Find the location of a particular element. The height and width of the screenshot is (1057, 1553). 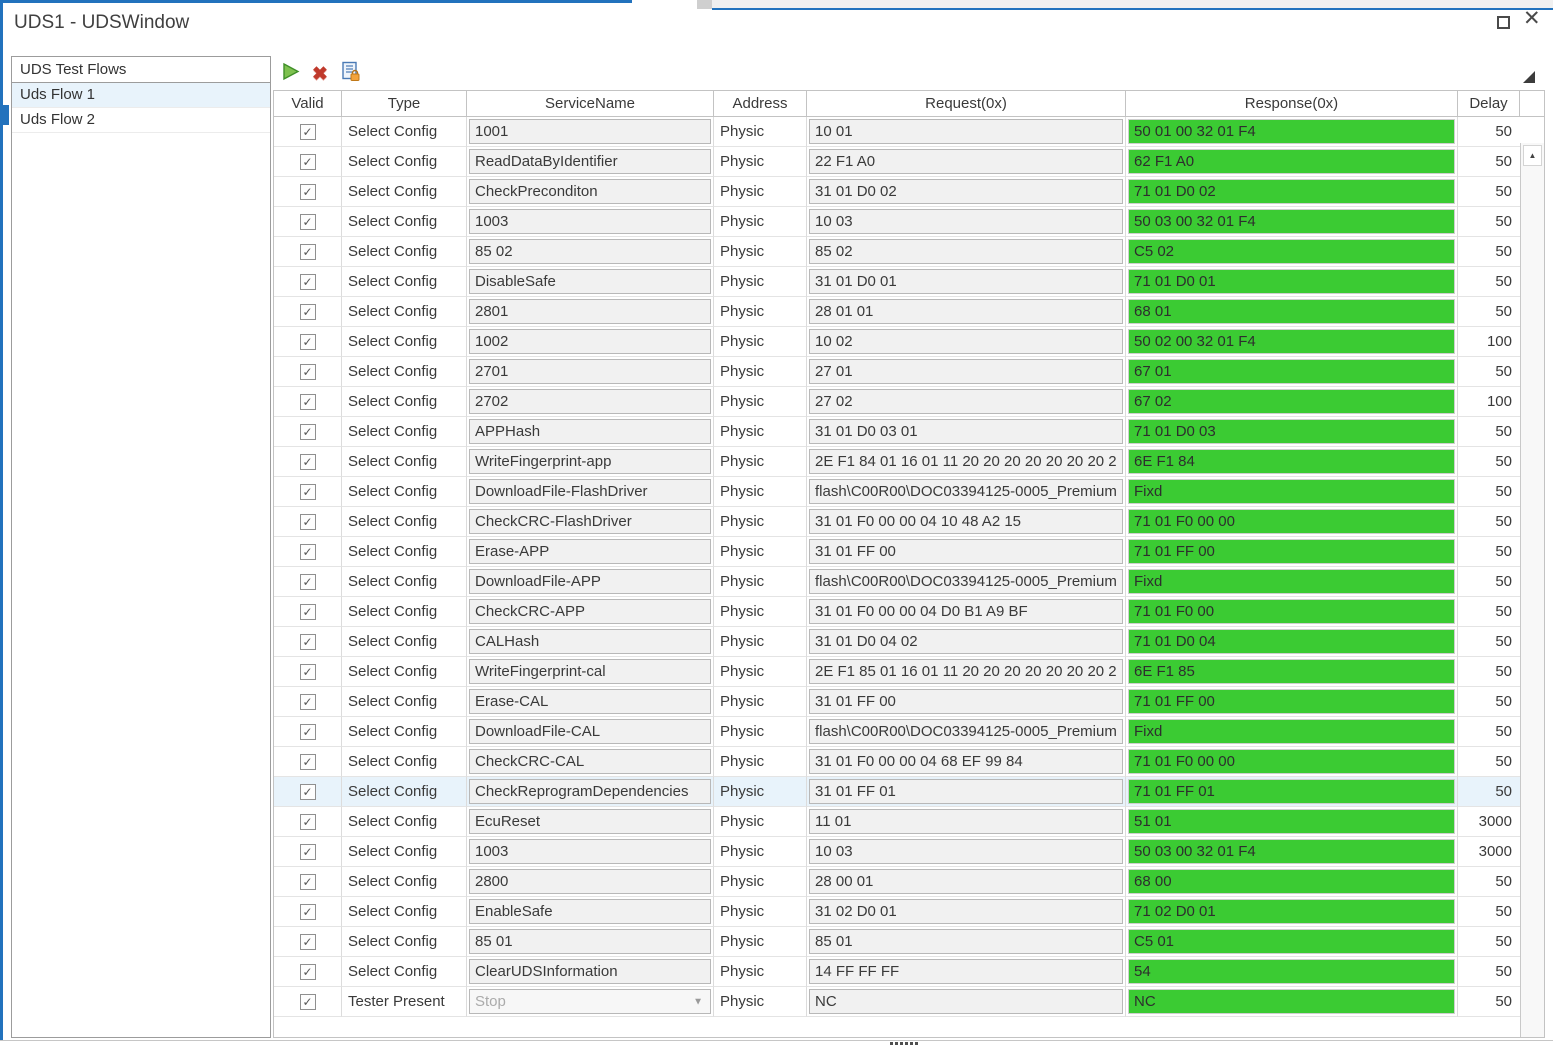

request-input: 31 01 D0 03 01 is located at coordinates (966, 431).